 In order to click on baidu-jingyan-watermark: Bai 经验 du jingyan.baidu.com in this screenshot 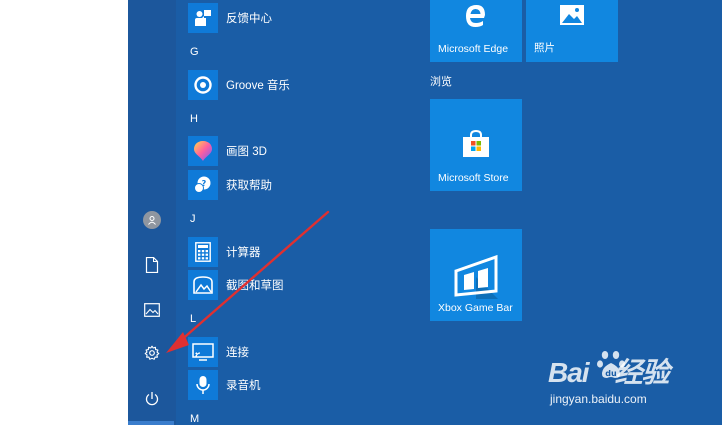, I will do `click(625, 380)`.